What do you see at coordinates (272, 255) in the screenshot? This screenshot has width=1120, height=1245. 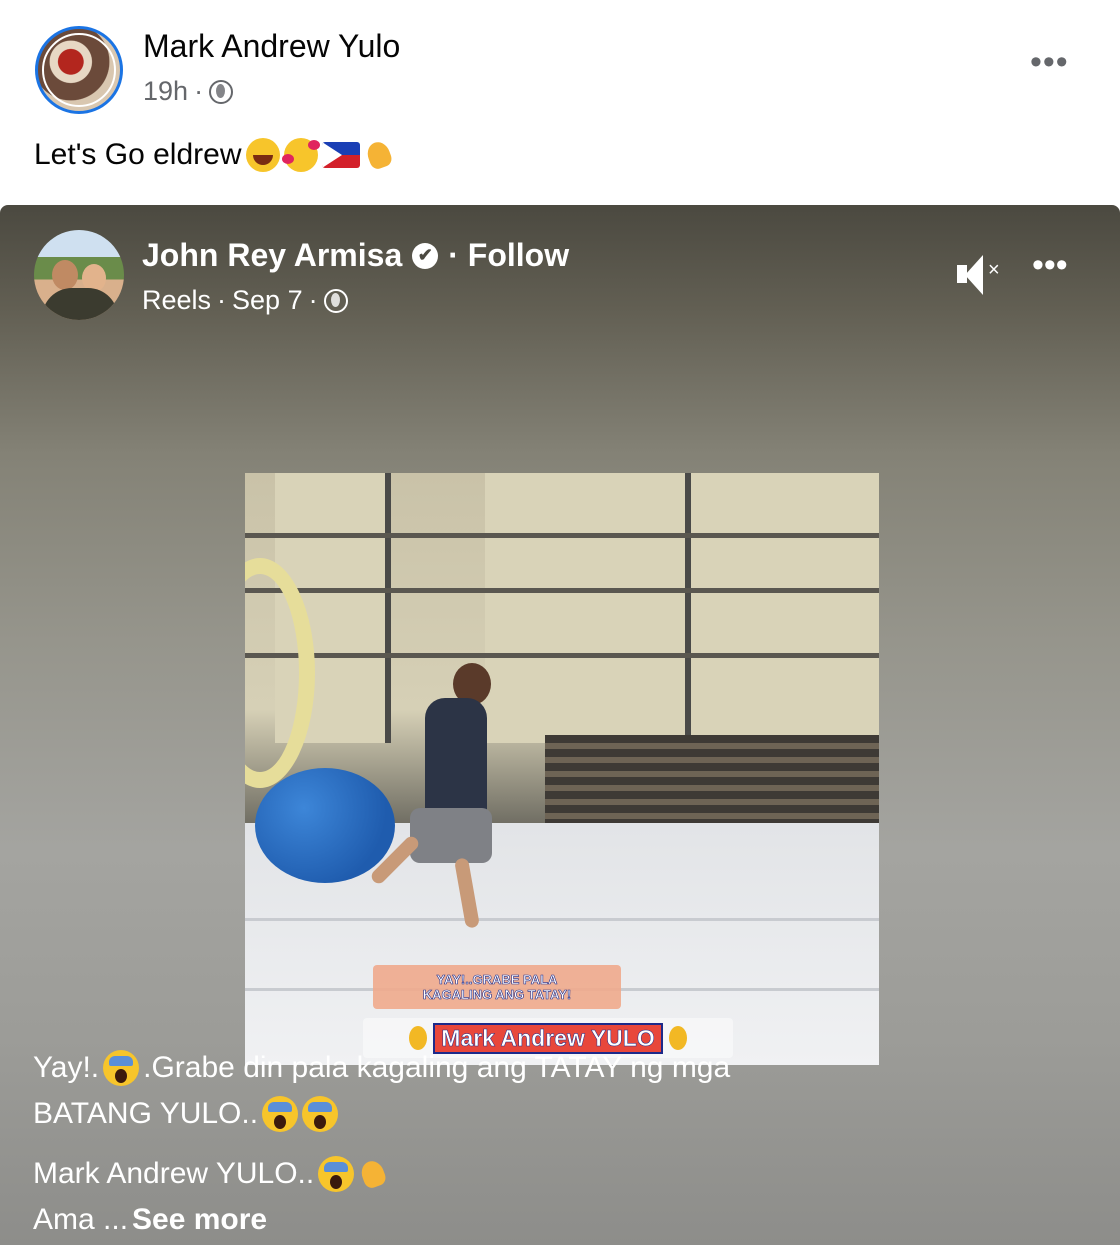 I see `reel-author-name: John Rey Armisa` at bounding box center [272, 255].